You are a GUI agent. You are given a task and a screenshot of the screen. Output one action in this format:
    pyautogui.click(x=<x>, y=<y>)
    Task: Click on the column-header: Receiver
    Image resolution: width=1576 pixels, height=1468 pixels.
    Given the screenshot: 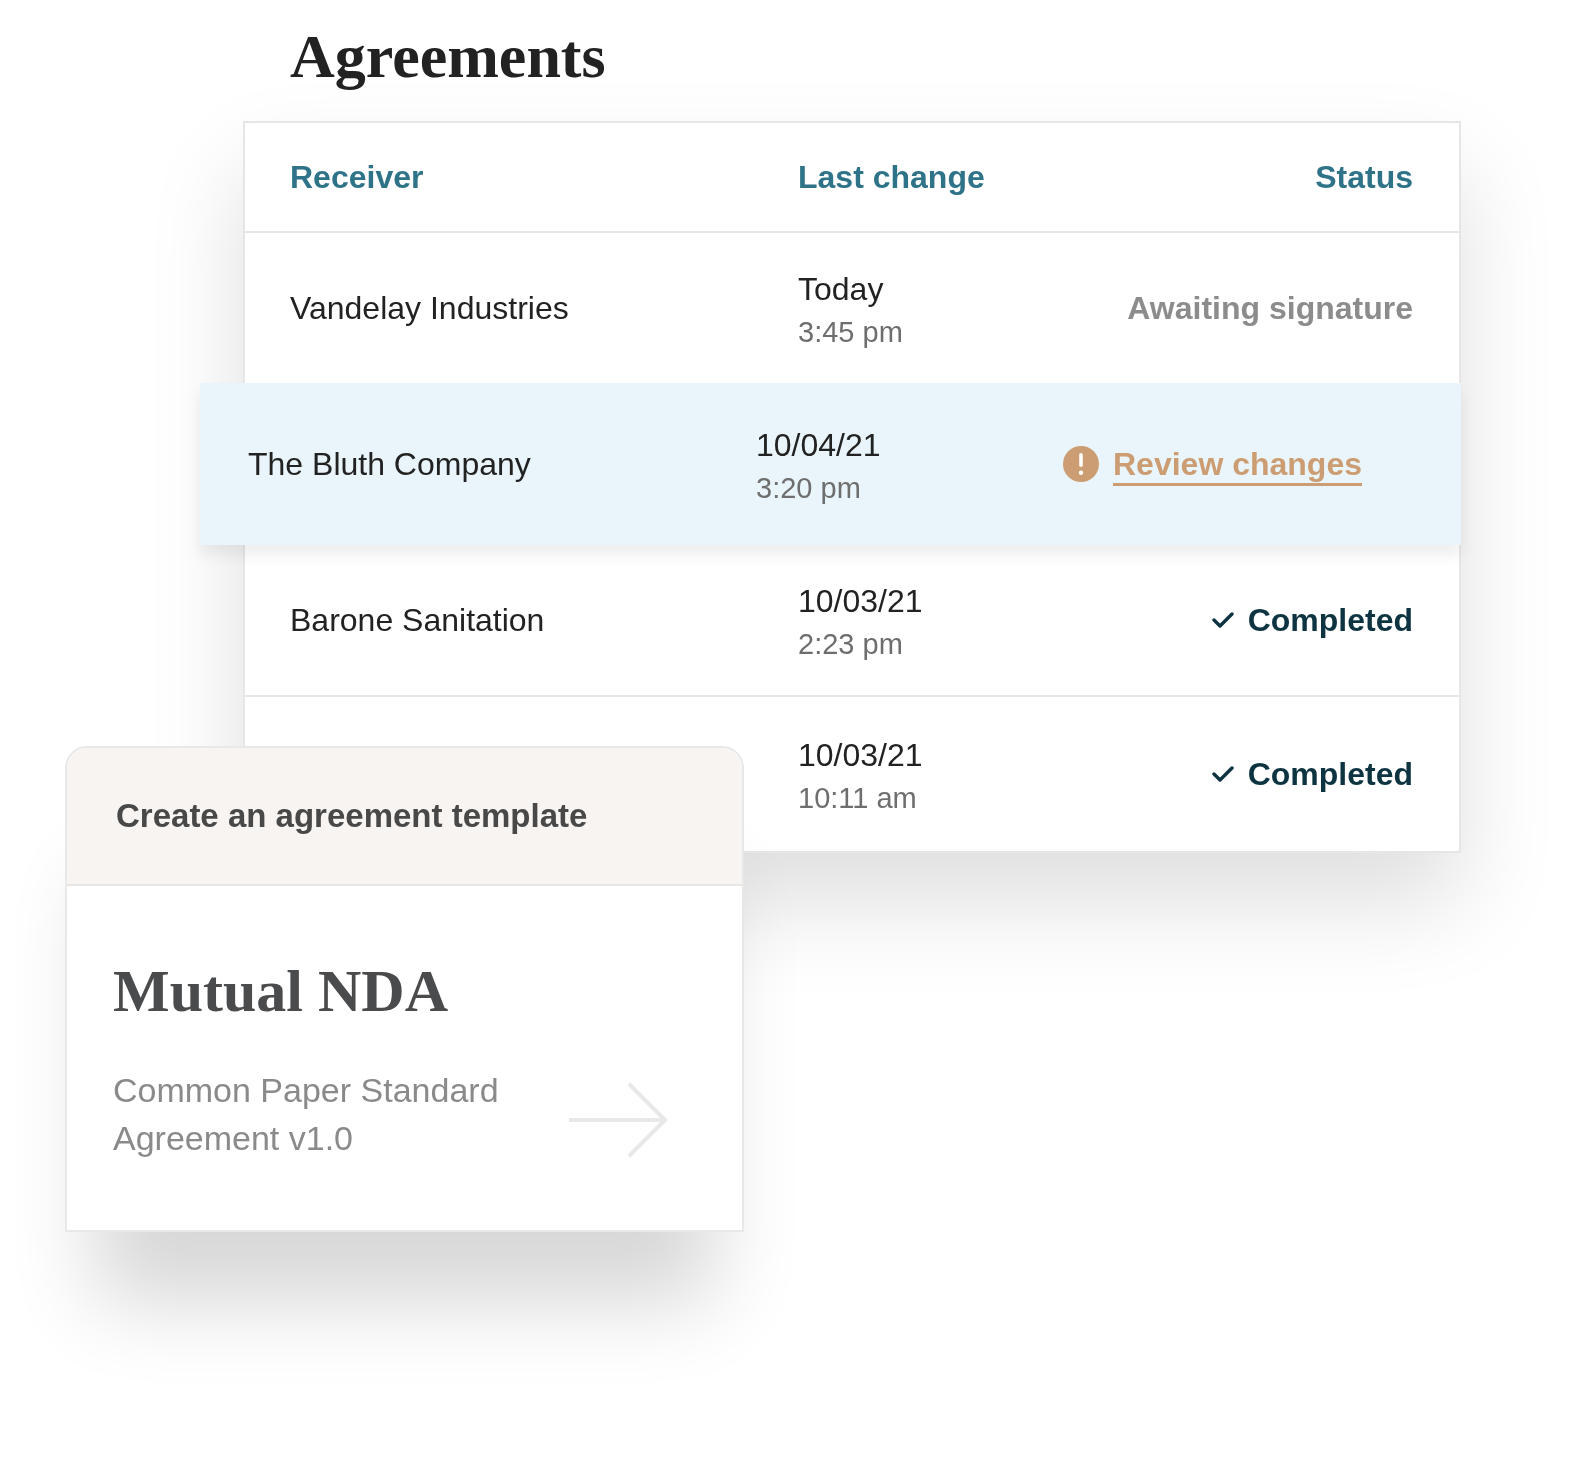 What is the action you would take?
    pyautogui.click(x=544, y=177)
    